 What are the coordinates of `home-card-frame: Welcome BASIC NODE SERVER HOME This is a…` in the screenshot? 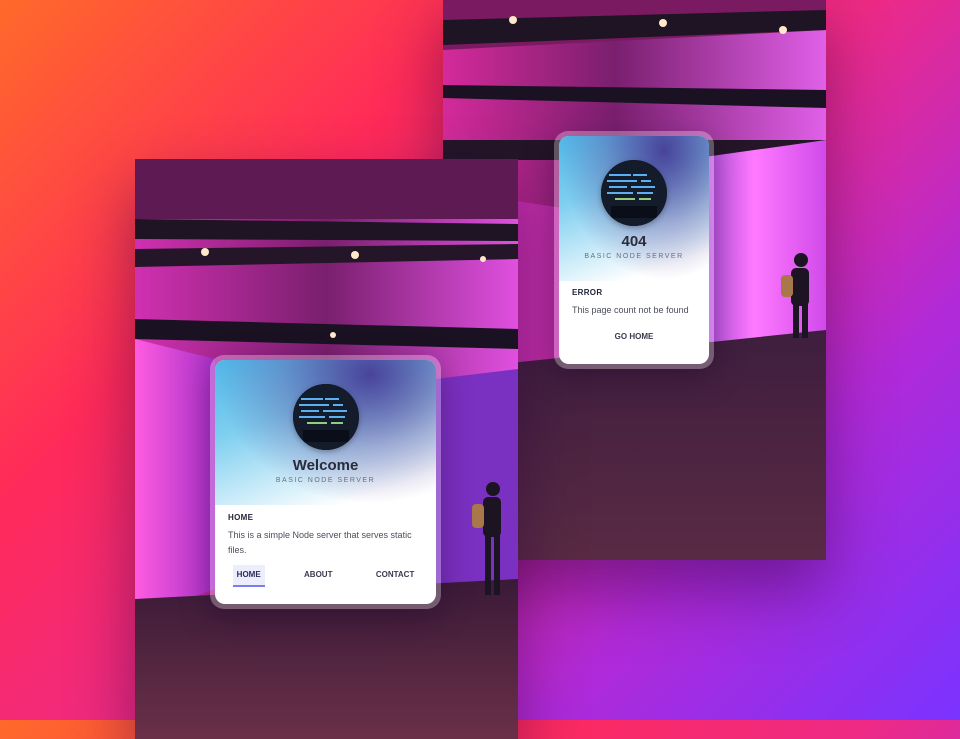 It's located at (325, 482).